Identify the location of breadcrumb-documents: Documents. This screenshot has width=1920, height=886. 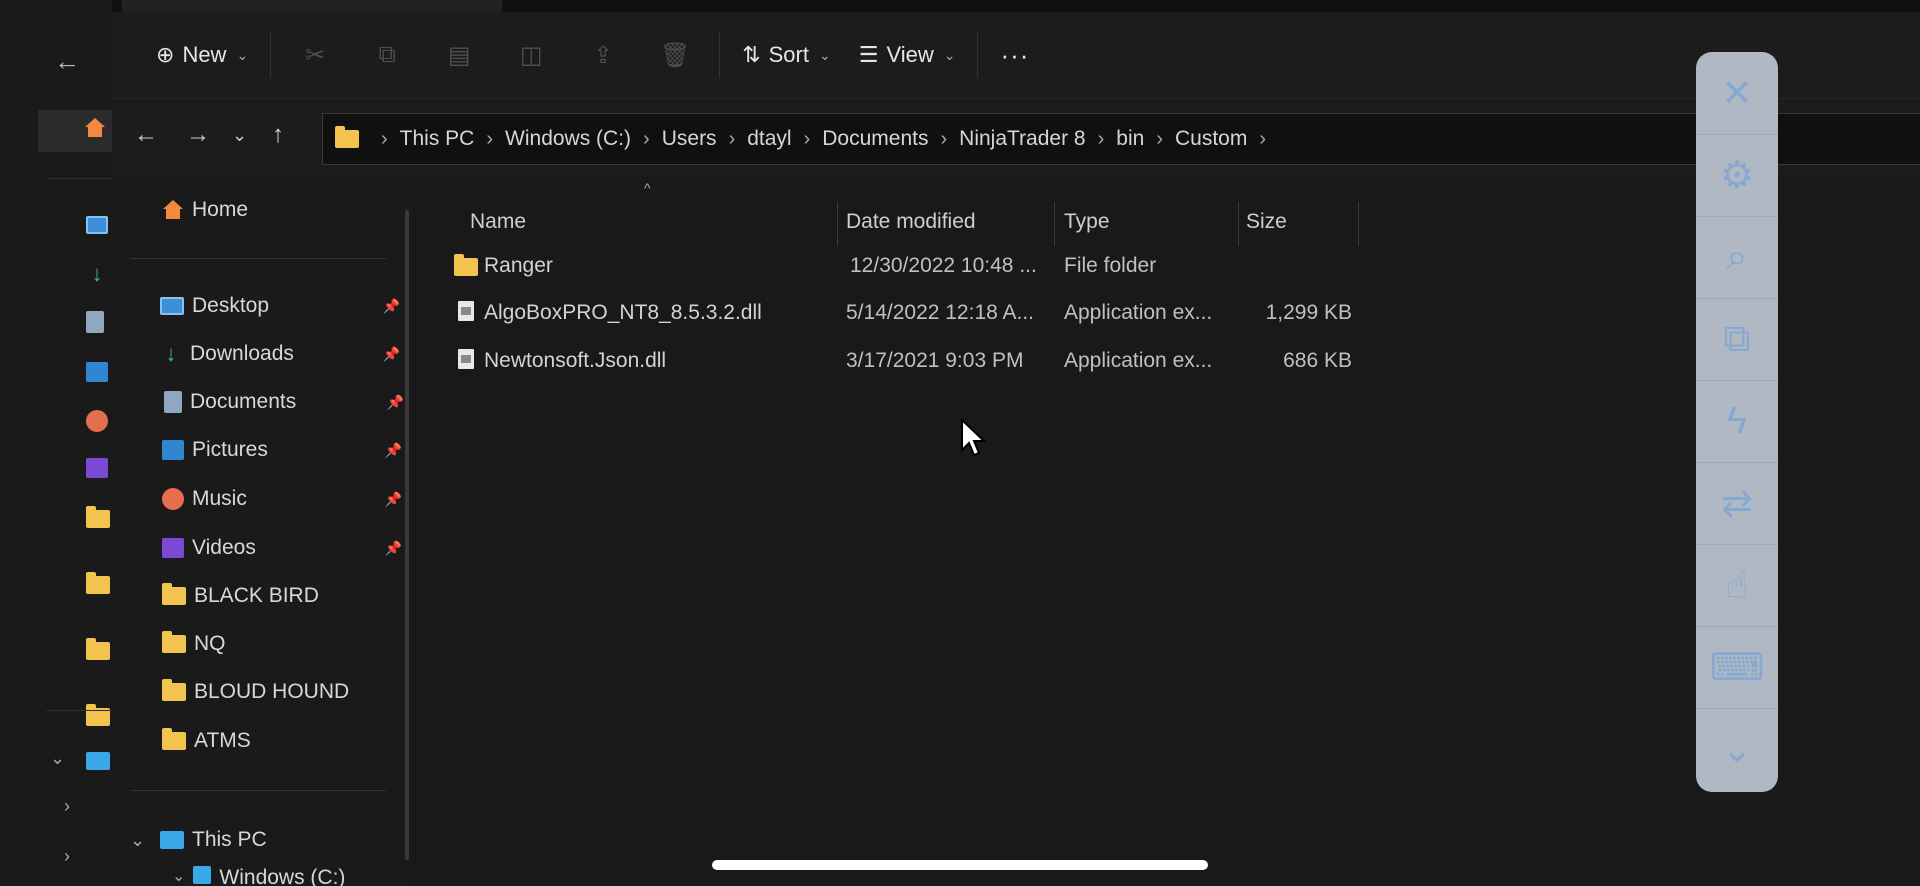
(875, 139).